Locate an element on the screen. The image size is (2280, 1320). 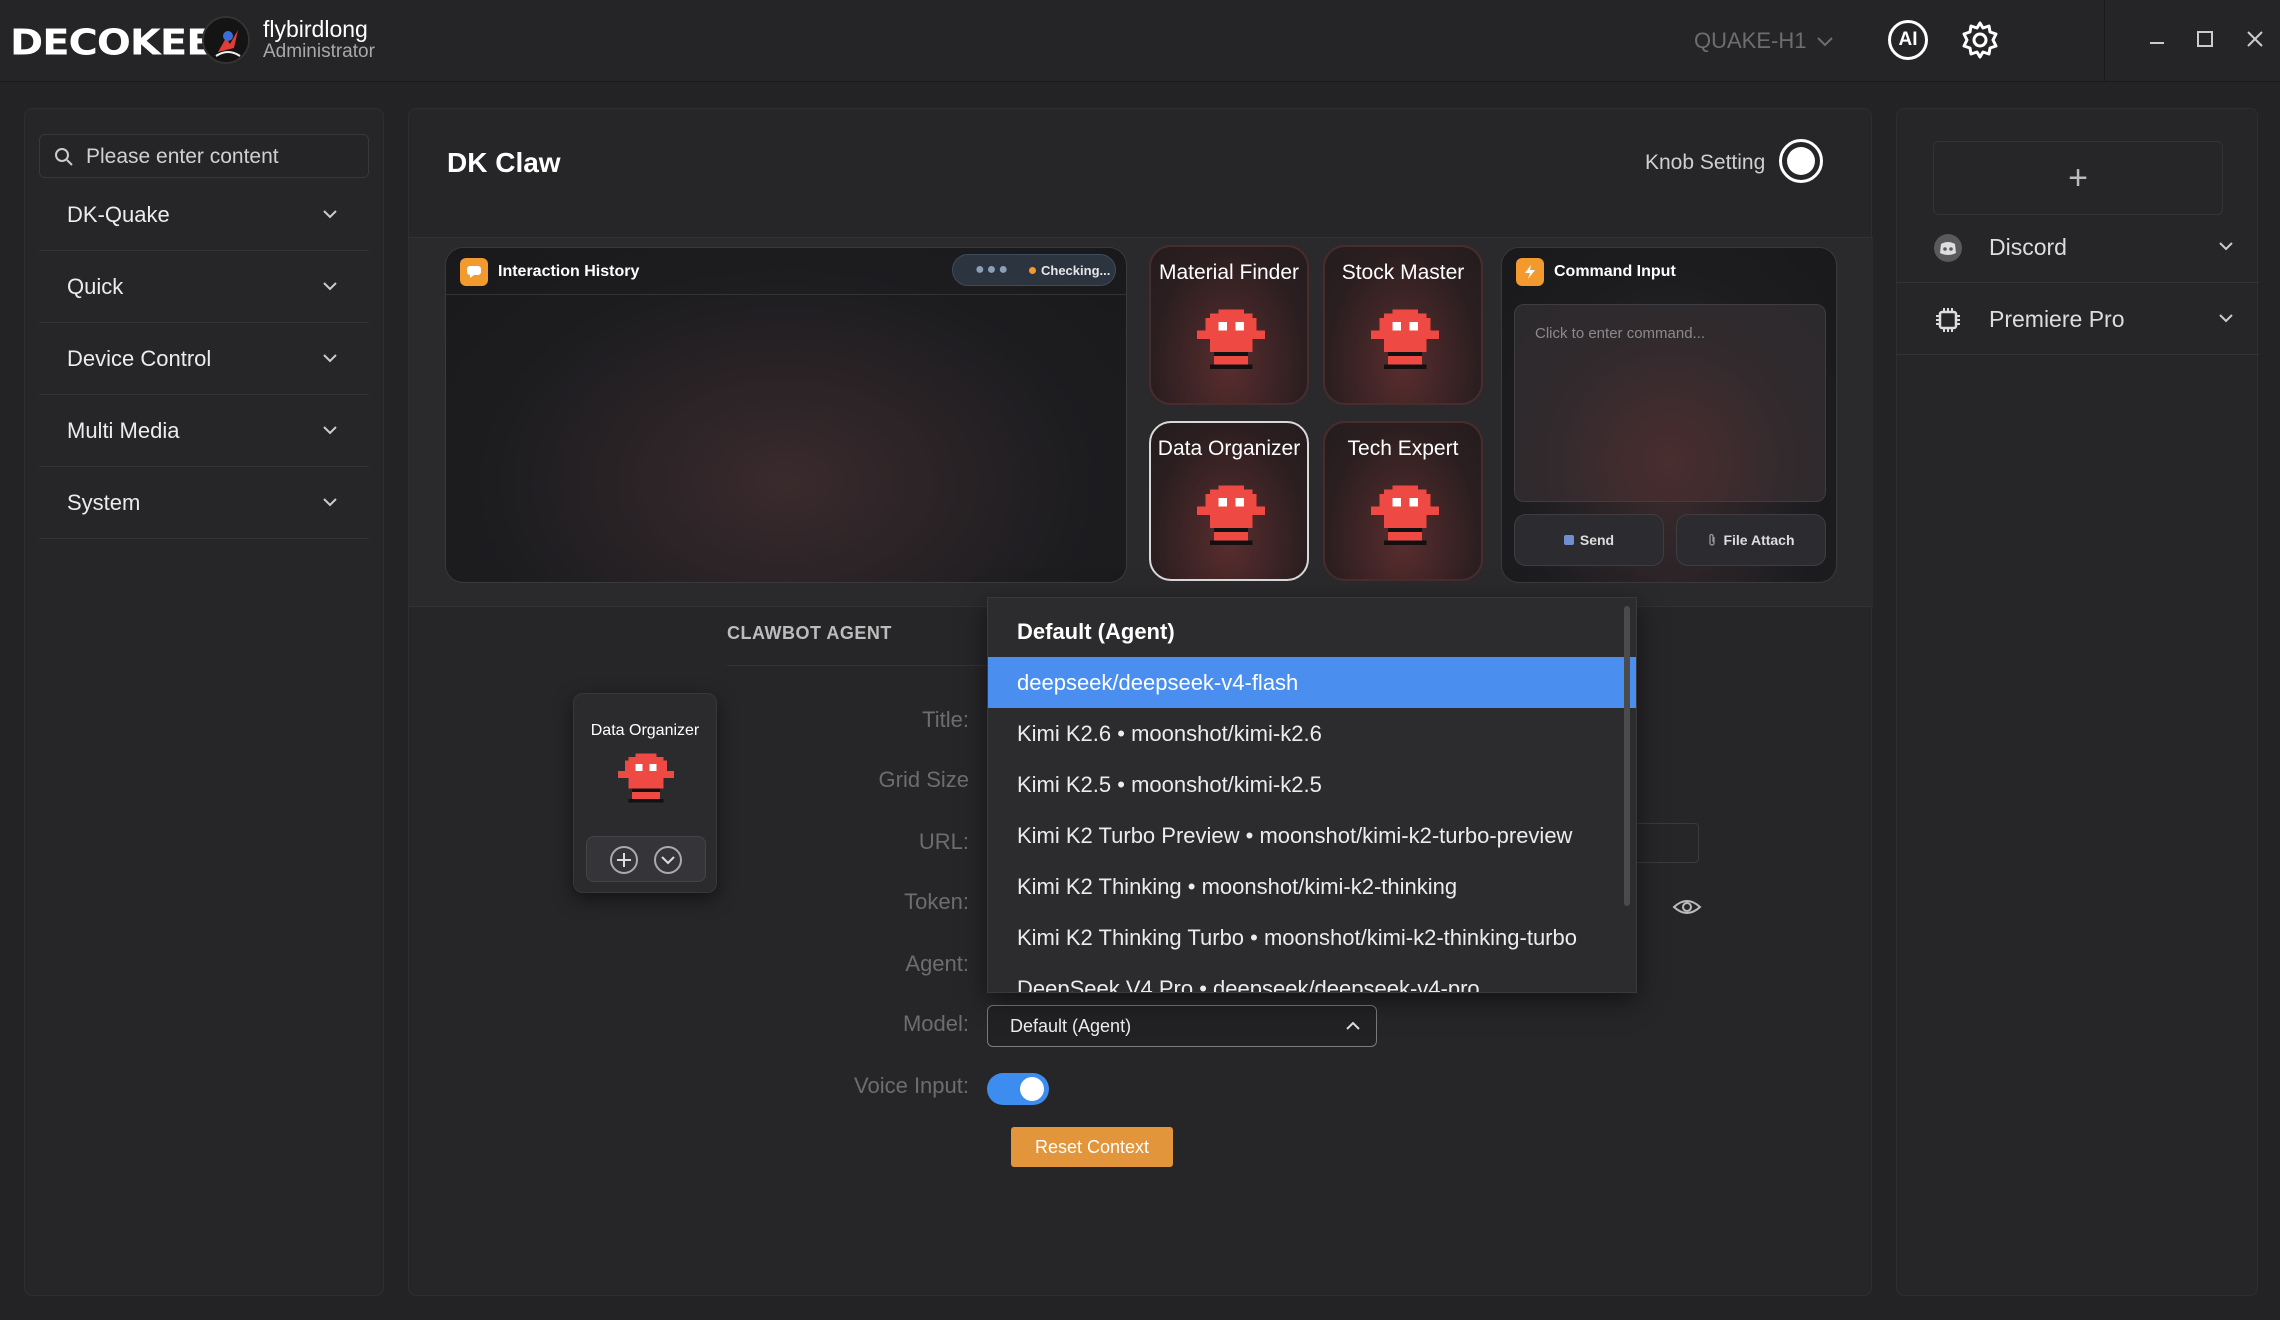
command-icon is located at coordinates (1530, 272).